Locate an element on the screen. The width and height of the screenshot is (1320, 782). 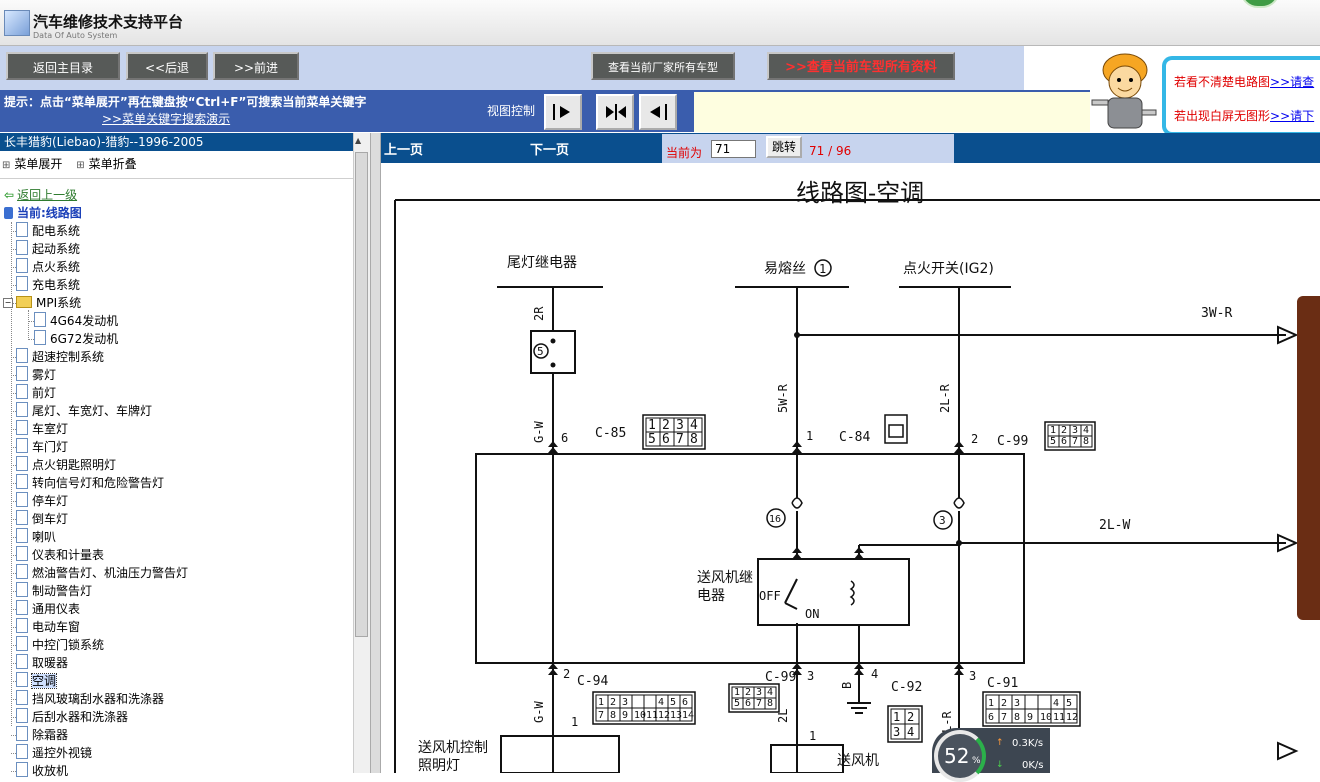
sidebar-item: 转向信号灯和危险警告灯 is located at coordinates (90, 483).